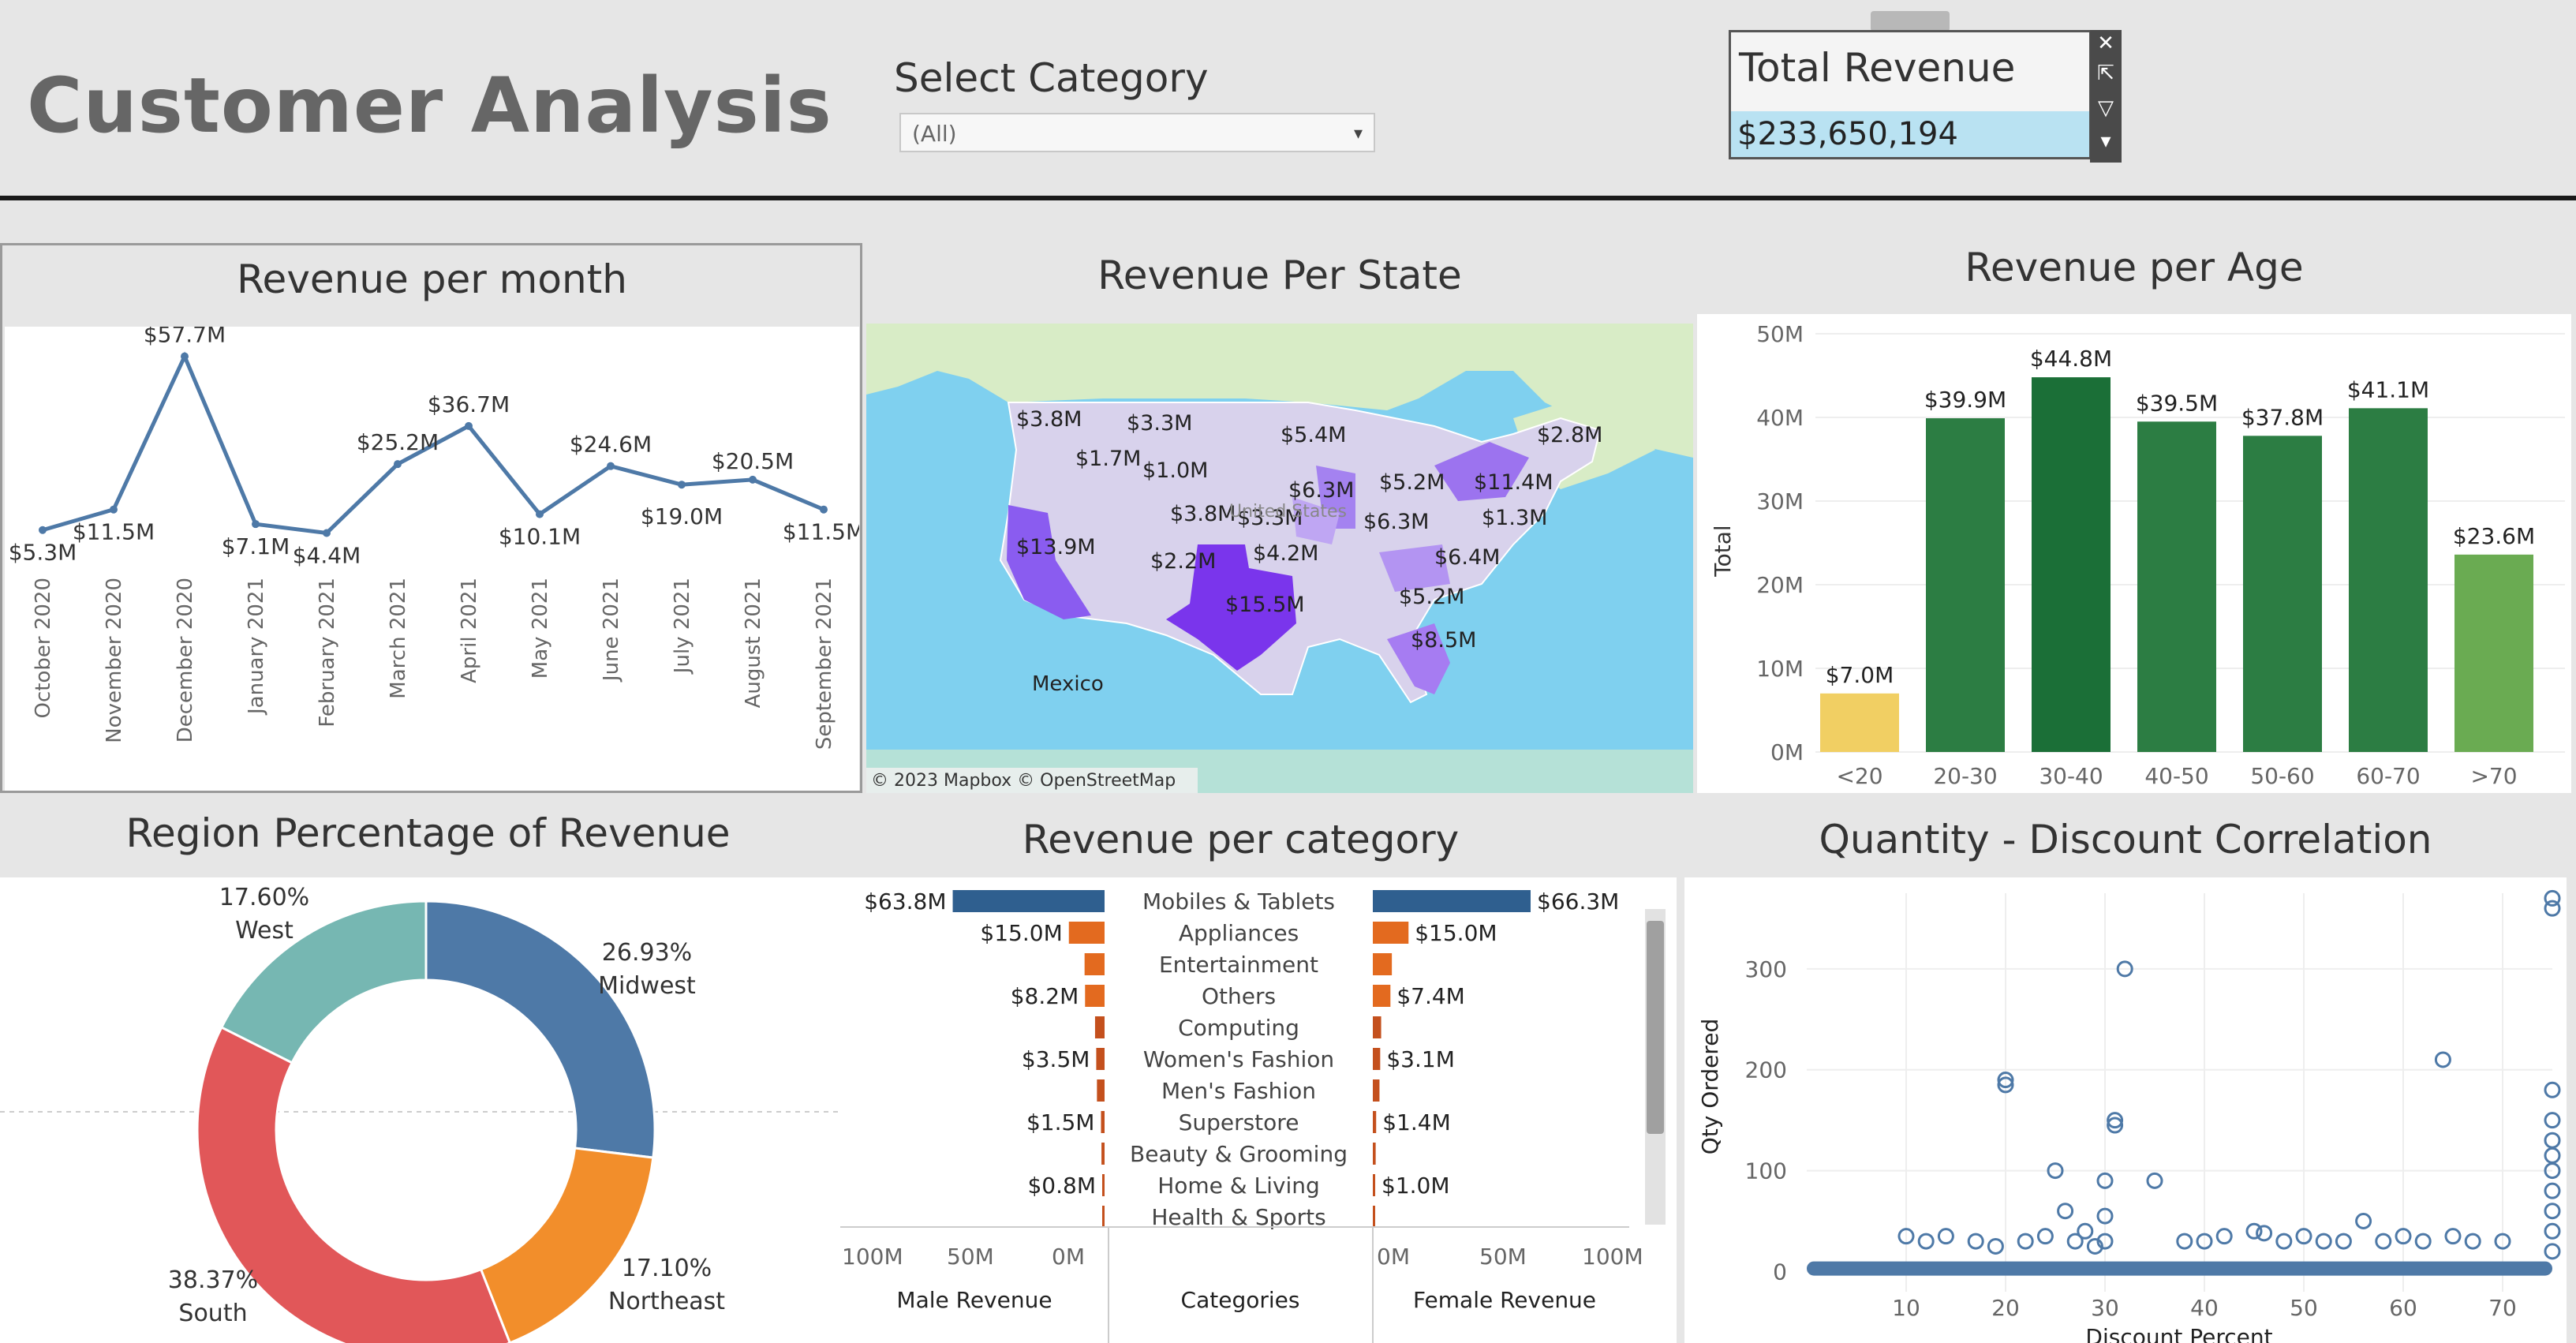 This screenshot has width=2576, height=1343. What do you see at coordinates (1239, 933) in the screenshot?
I see `category-name: Appliances` at bounding box center [1239, 933].